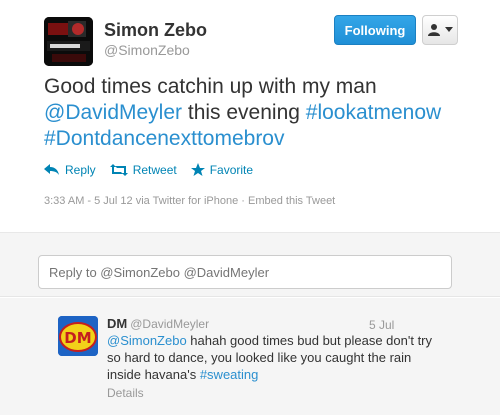 This screenshot has width=500, height=415. I want to click on user-actions-button, so click(440, 30).